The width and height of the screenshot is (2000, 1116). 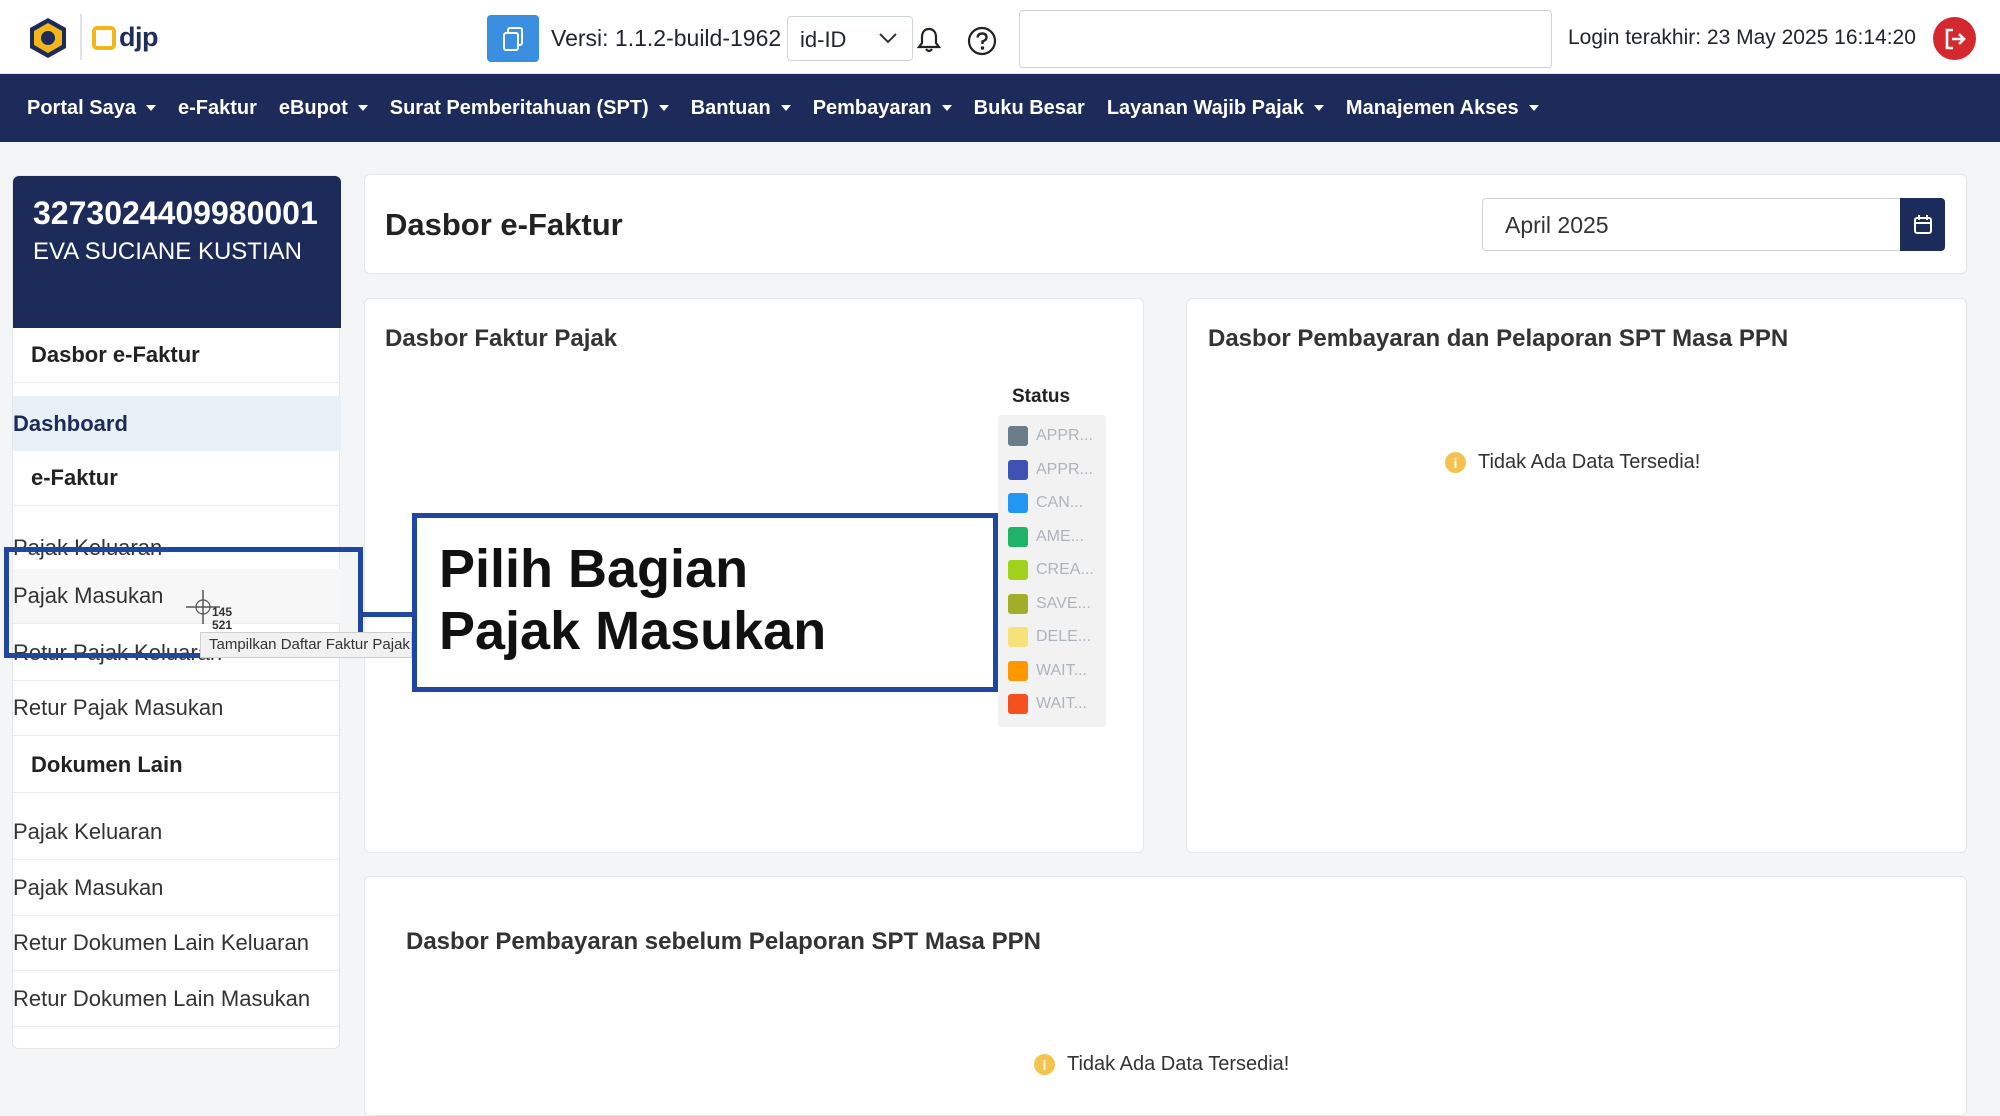 What do you see at coordinates (175, 213) in the screenshot?
I see `profile-npwp: 3273024409980001` at bounding box center [175, 213].